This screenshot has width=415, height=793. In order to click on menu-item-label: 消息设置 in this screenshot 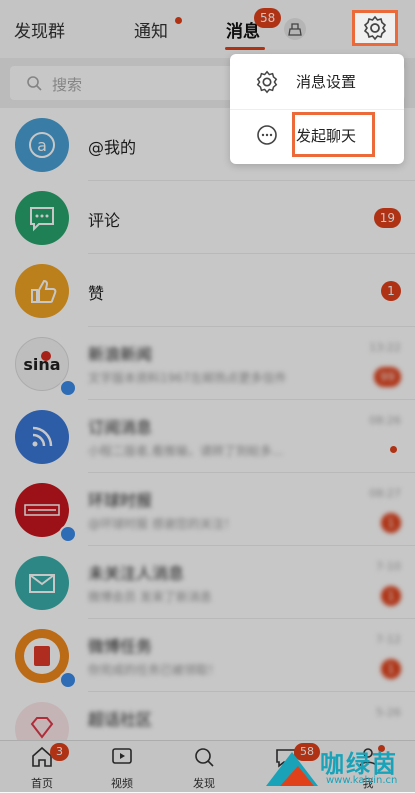, I will do `click(326, 82)`.